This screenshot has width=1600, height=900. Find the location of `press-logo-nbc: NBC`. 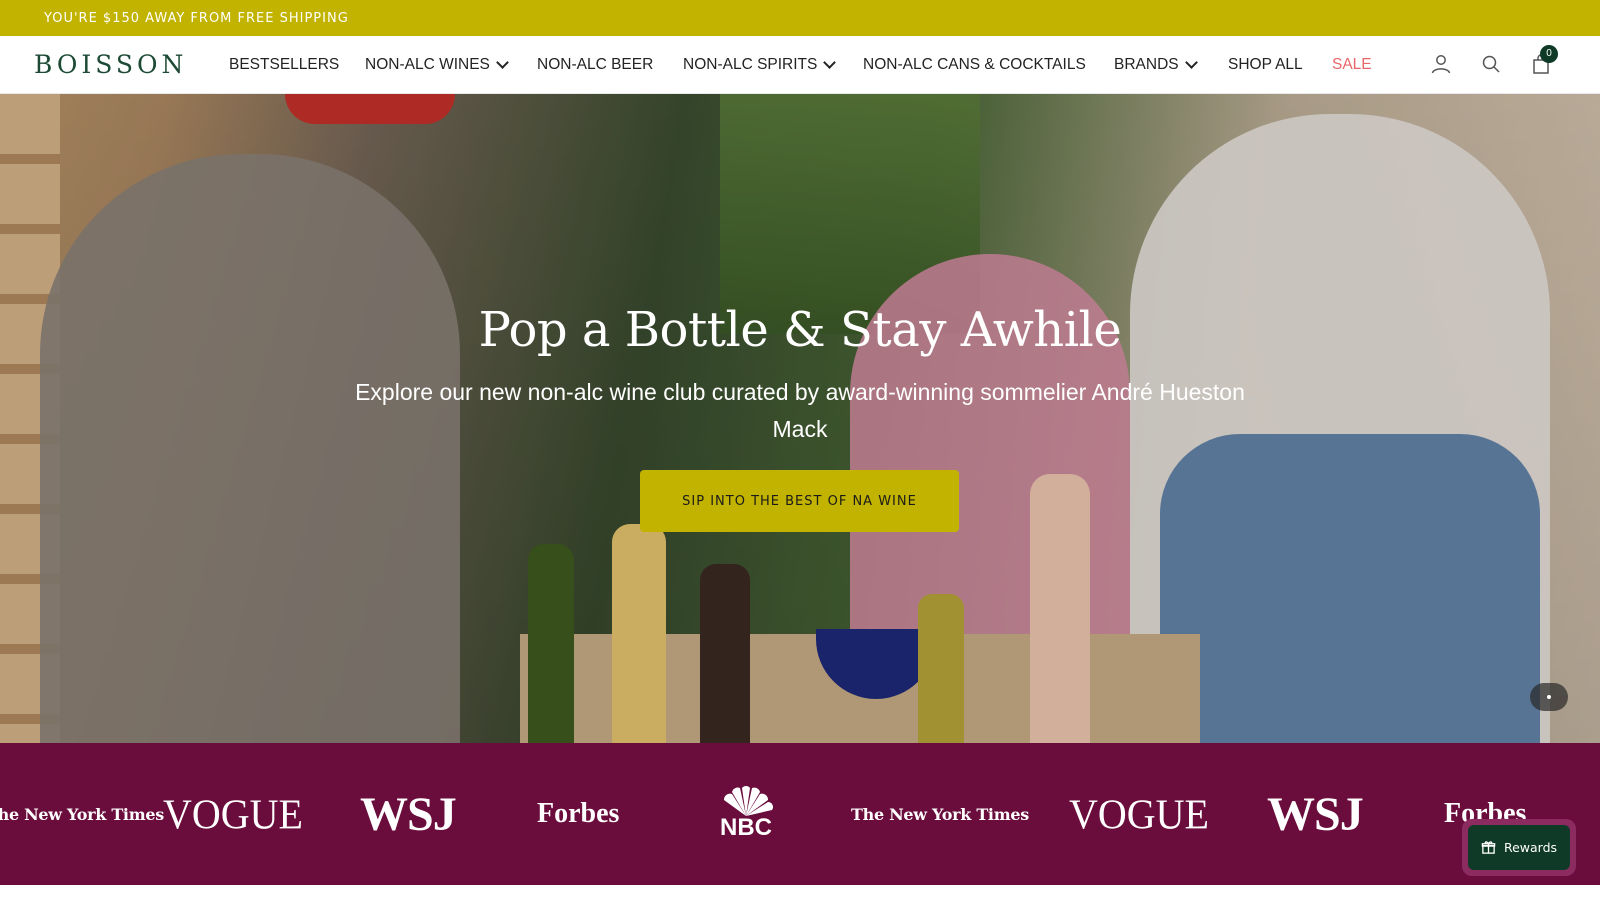

press-logo-nbc: NBC is located at coordinates (746, 814).